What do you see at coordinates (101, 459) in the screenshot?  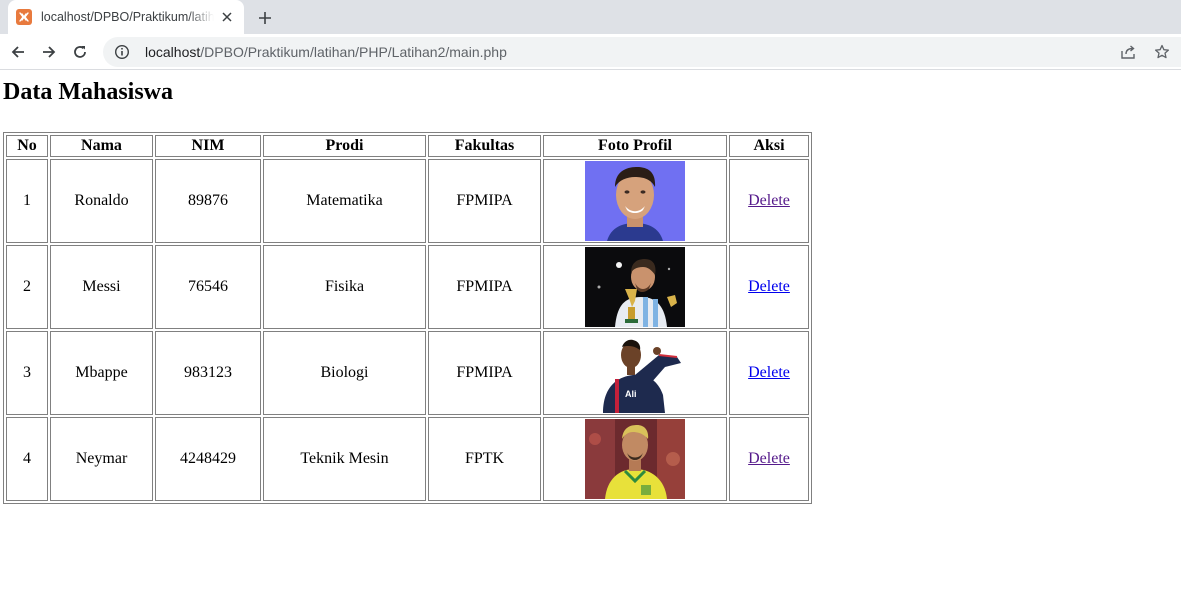 I see `cell-nama: Neymar` at bounding box center [101, 459].